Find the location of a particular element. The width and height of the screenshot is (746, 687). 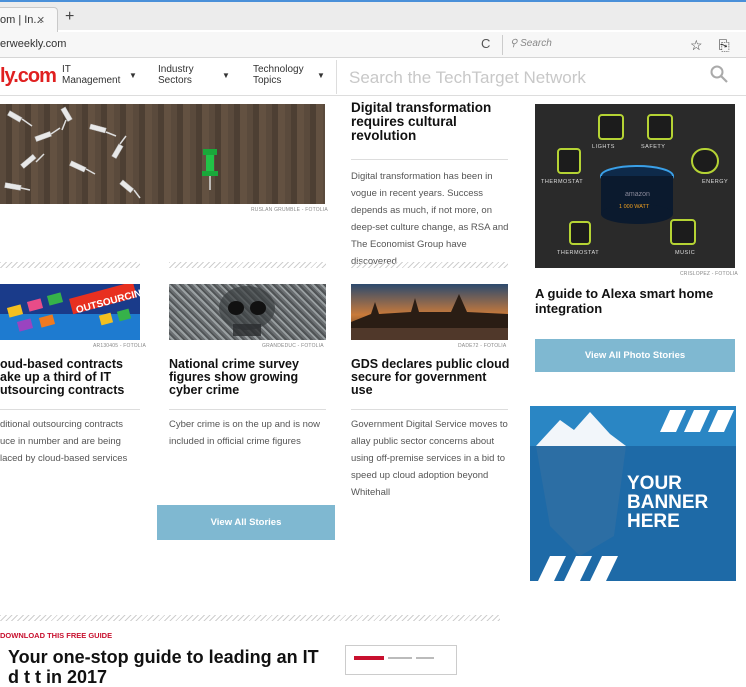

new-tab-icon: + is located at coordinates (69, 17).